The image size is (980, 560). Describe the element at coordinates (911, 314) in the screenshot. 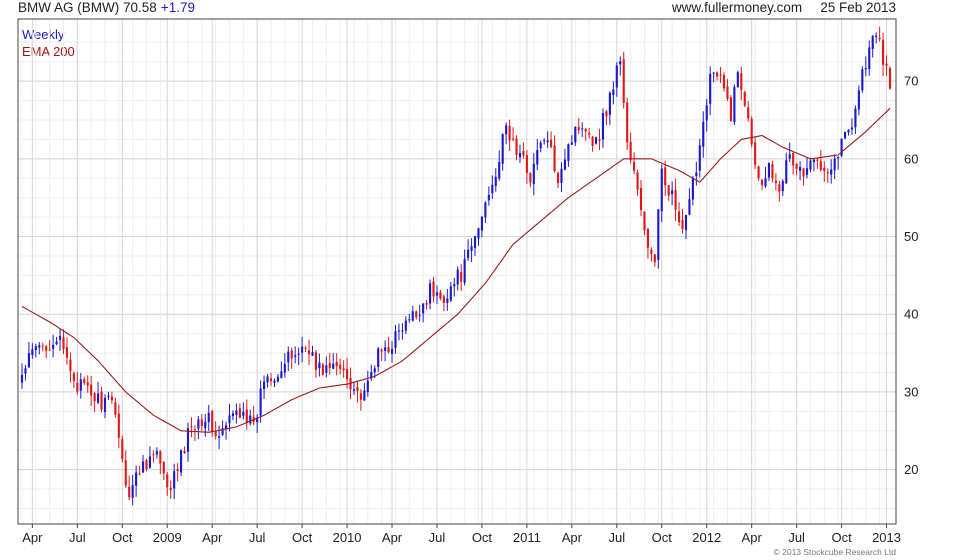

I see `y-tick-label: 40` at that location.